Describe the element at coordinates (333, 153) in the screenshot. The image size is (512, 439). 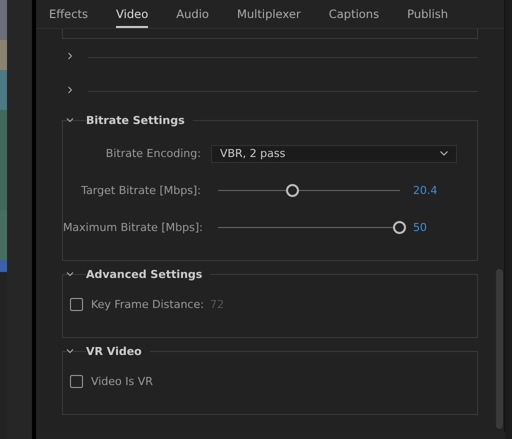
I see `encoding-dropdown: VBR, 2 pass` at that location.